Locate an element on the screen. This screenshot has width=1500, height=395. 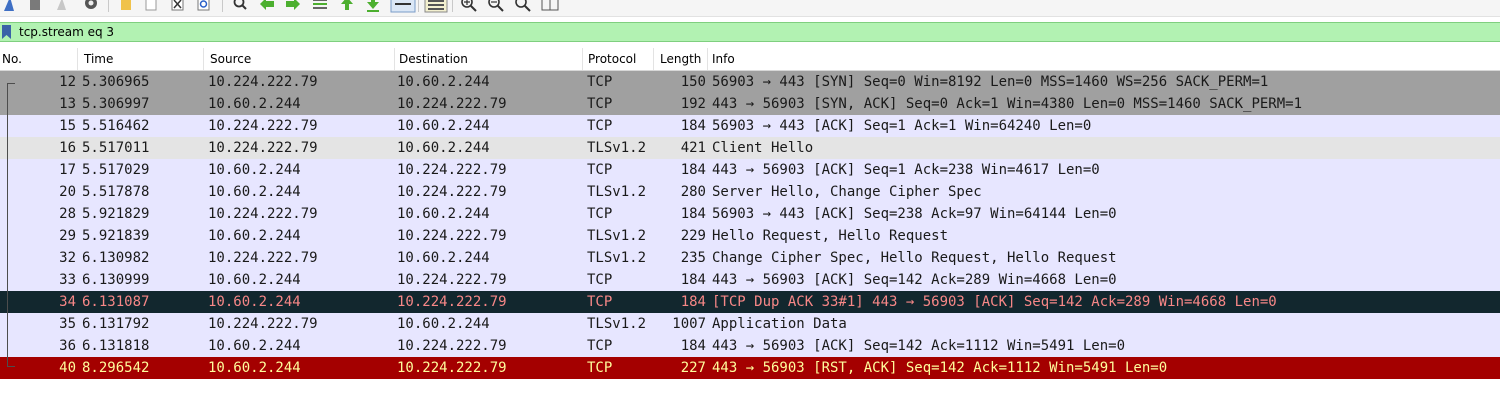
restart-capture-icon is located at coordinates (62, 6).